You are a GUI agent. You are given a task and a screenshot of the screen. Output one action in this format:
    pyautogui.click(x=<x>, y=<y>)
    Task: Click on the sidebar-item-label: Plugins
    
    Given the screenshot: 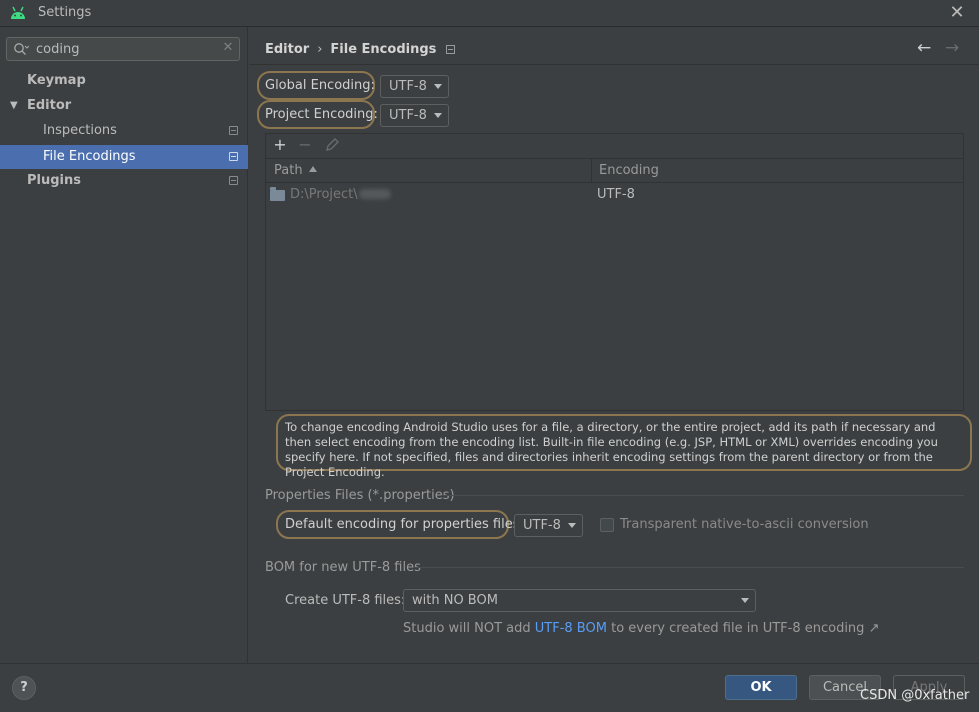 What is the action you would take?
    pyautogui.click(x=54, y=180)
    